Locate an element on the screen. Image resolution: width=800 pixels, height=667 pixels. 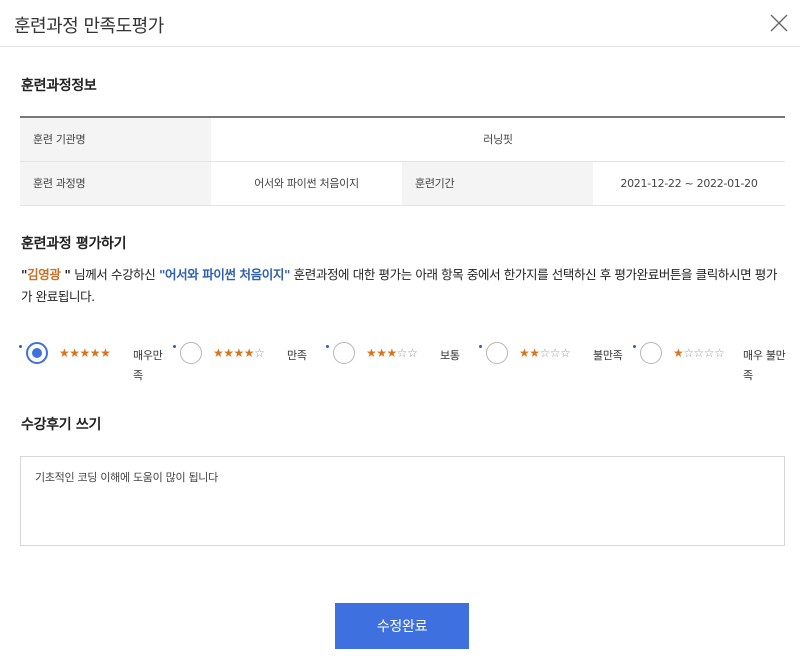
rating-label: 매우 불만족 is located at coordinates (764, 365).